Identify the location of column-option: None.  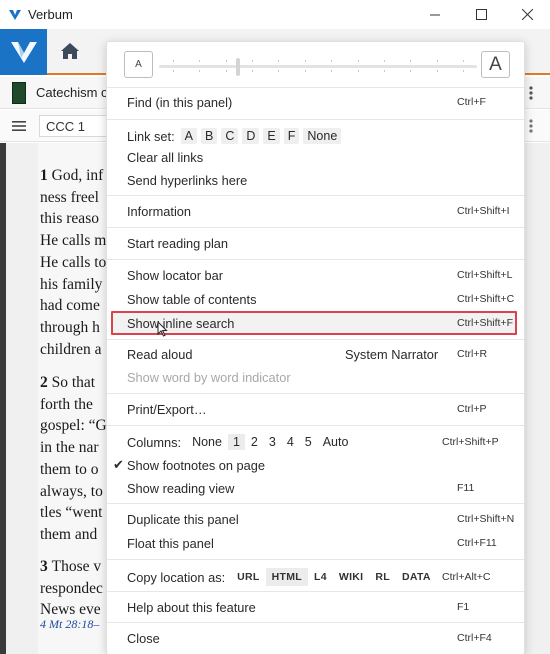
(207, 442).